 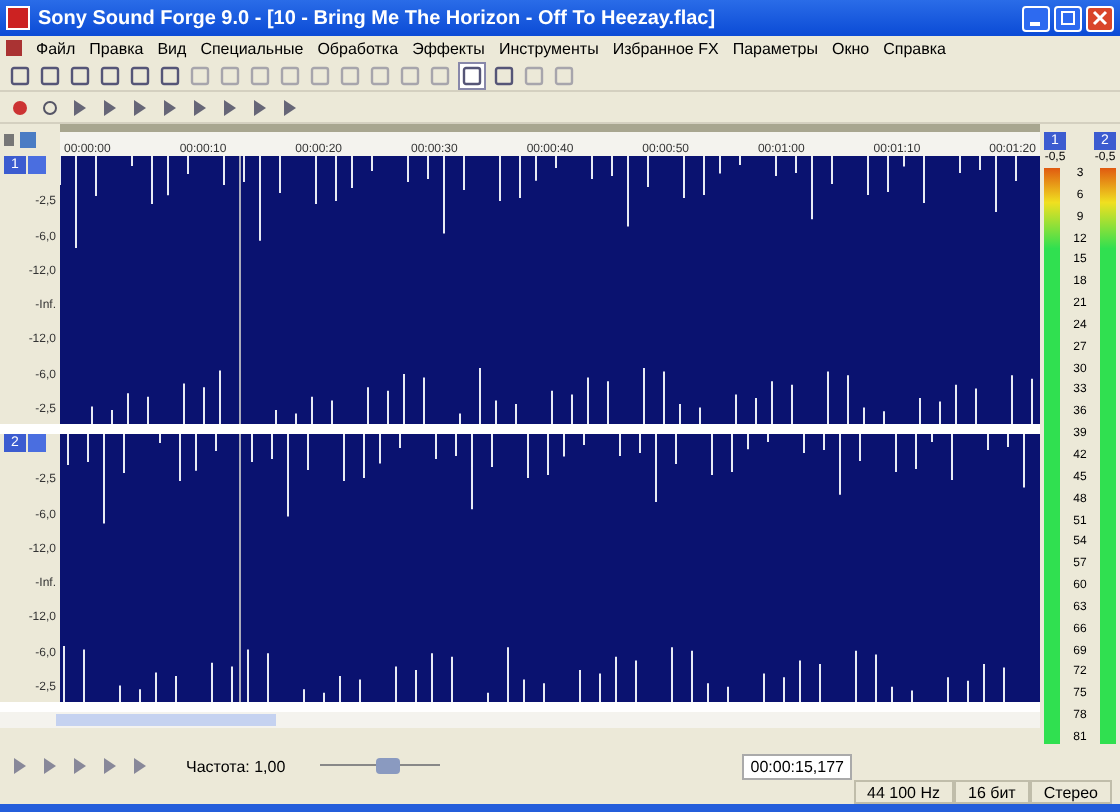 I want to click on menu-item: Окно, so click(x=850, y=48).